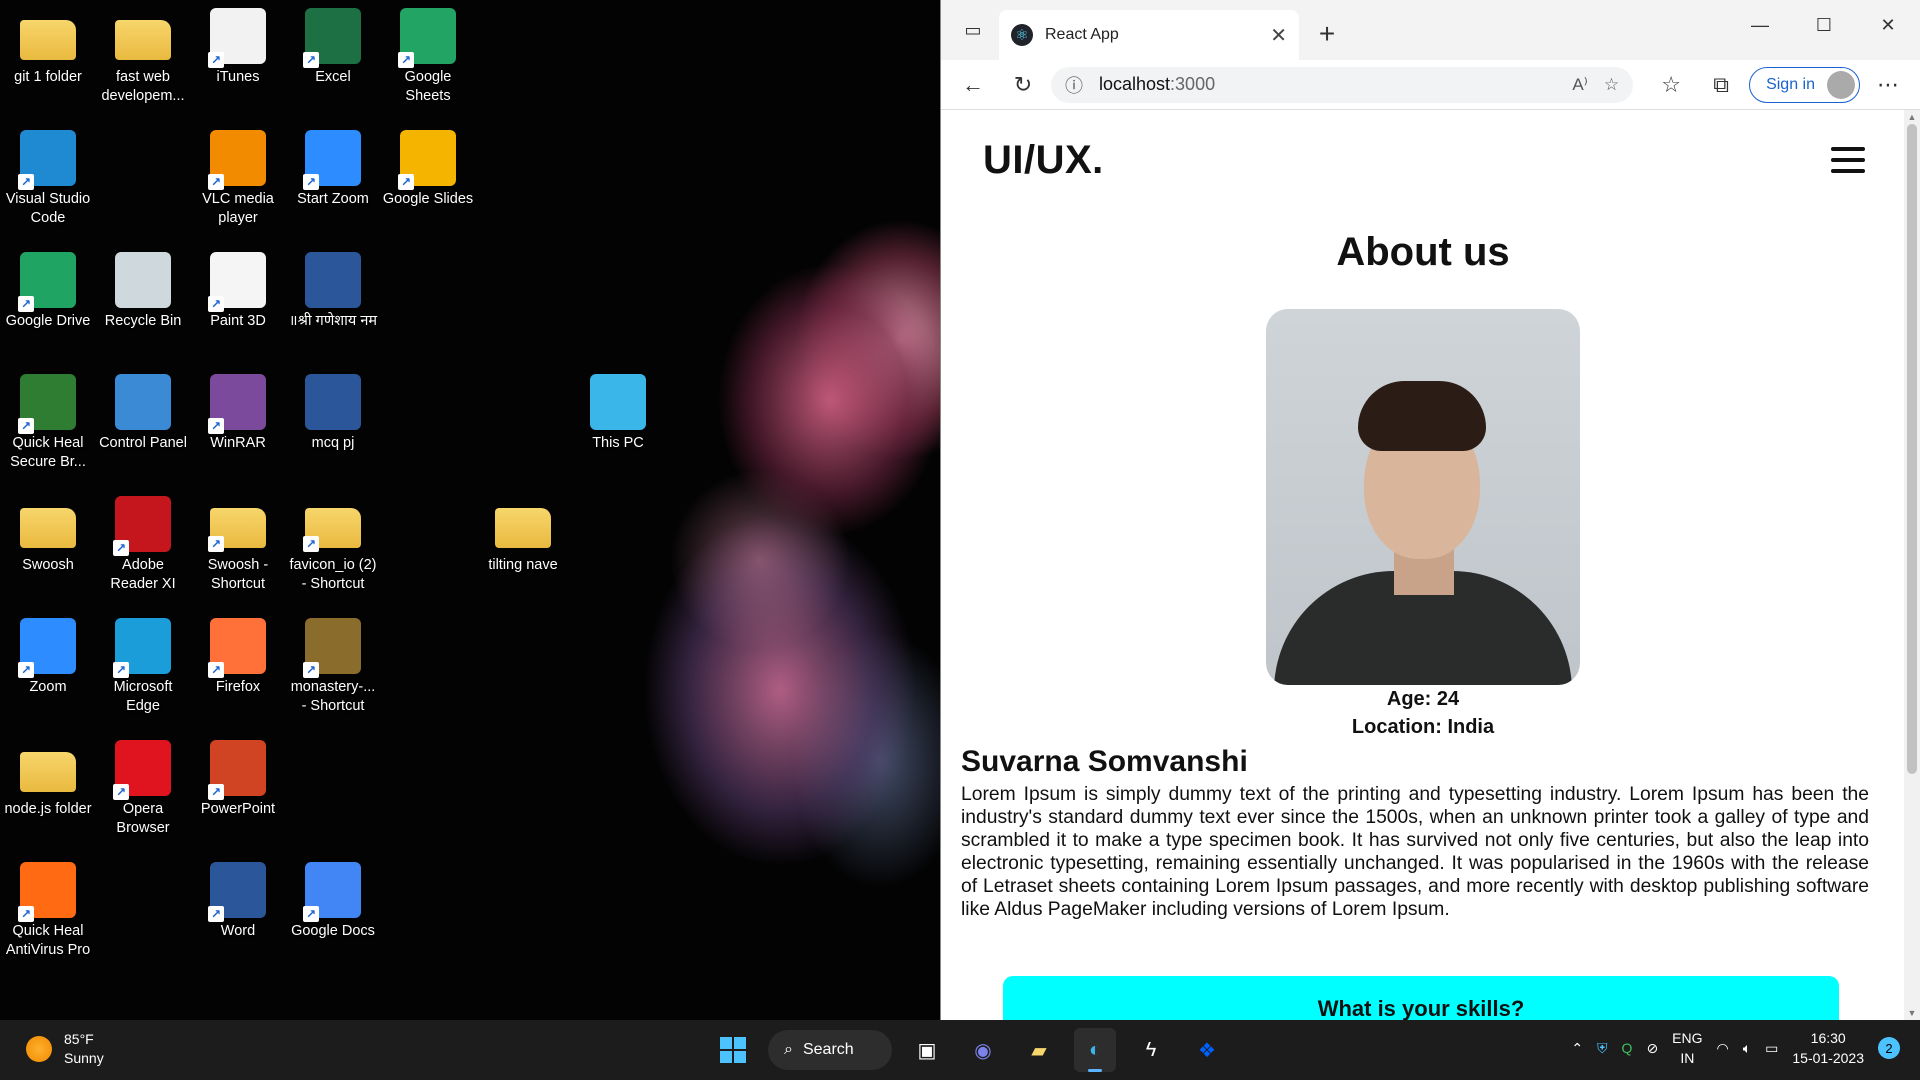  Describe the element at coordinates (1577, 1048) in the screenshot. I see `show-hidden-icons-icon: ⌃` at that location.